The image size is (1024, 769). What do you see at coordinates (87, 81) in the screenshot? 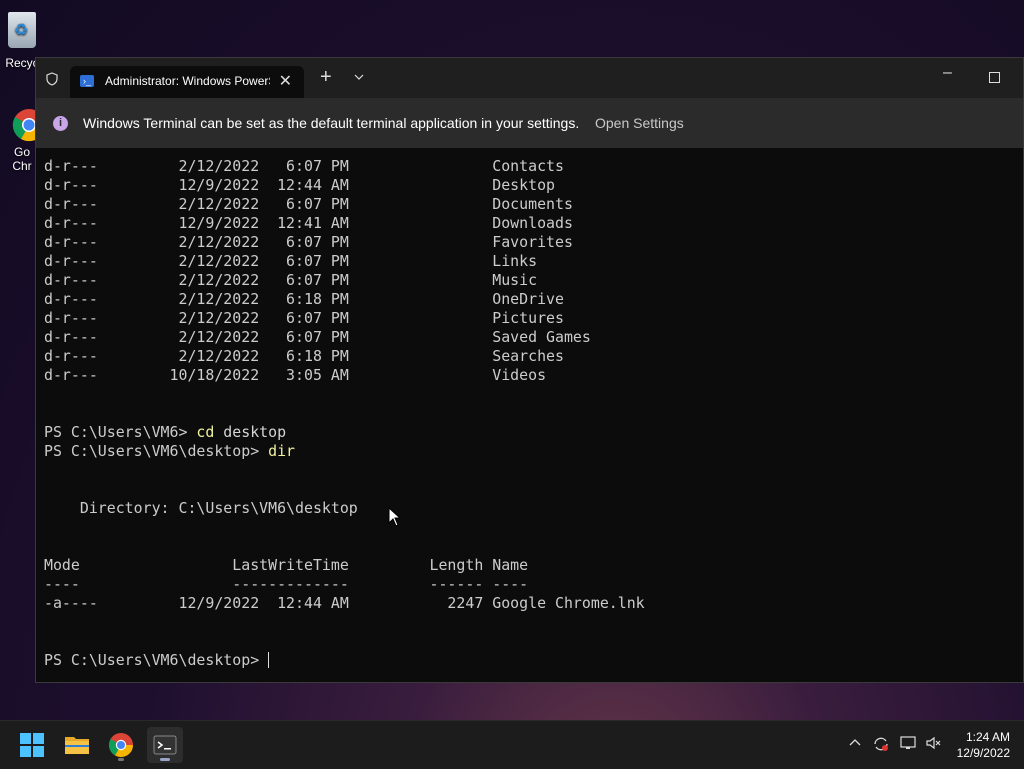
I see `powershell-icon: ›_` at bounding box center [87, 81].